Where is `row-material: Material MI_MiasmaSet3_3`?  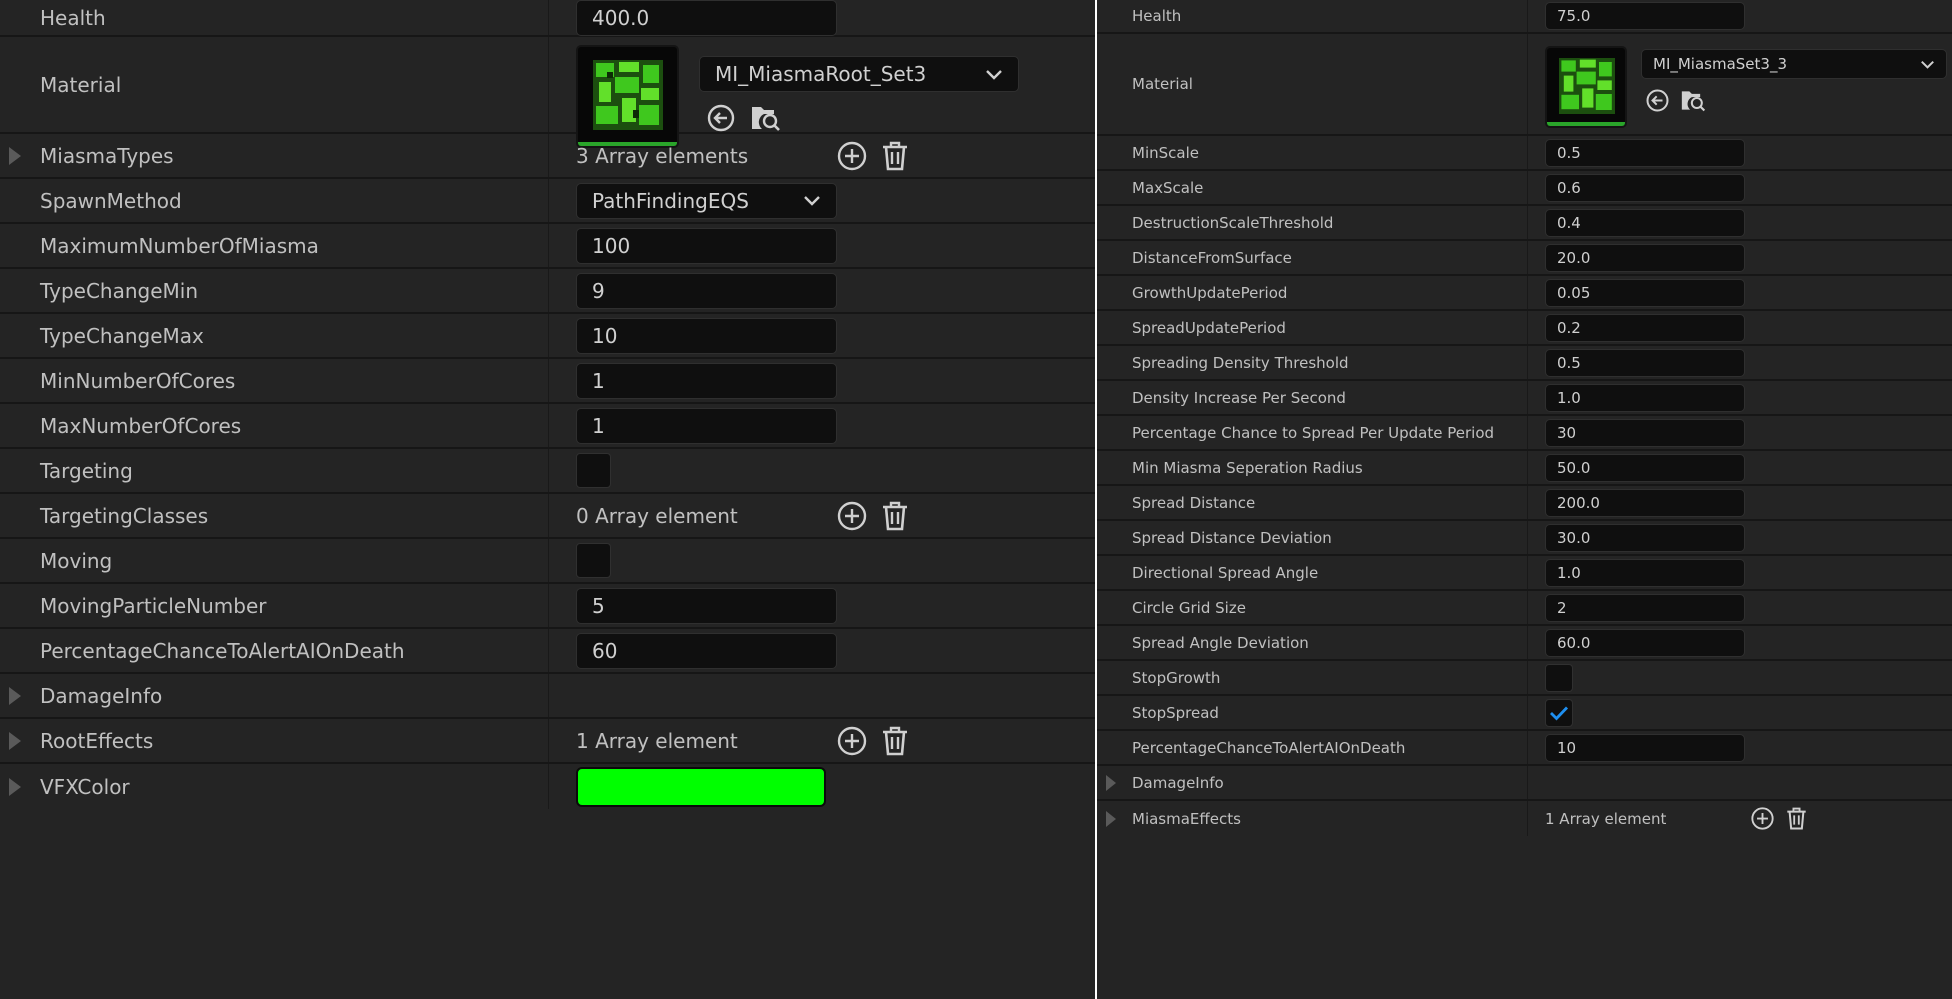
row-material: Material MI_MiasmaSet3_3 is located at coordinates (1524, 85).